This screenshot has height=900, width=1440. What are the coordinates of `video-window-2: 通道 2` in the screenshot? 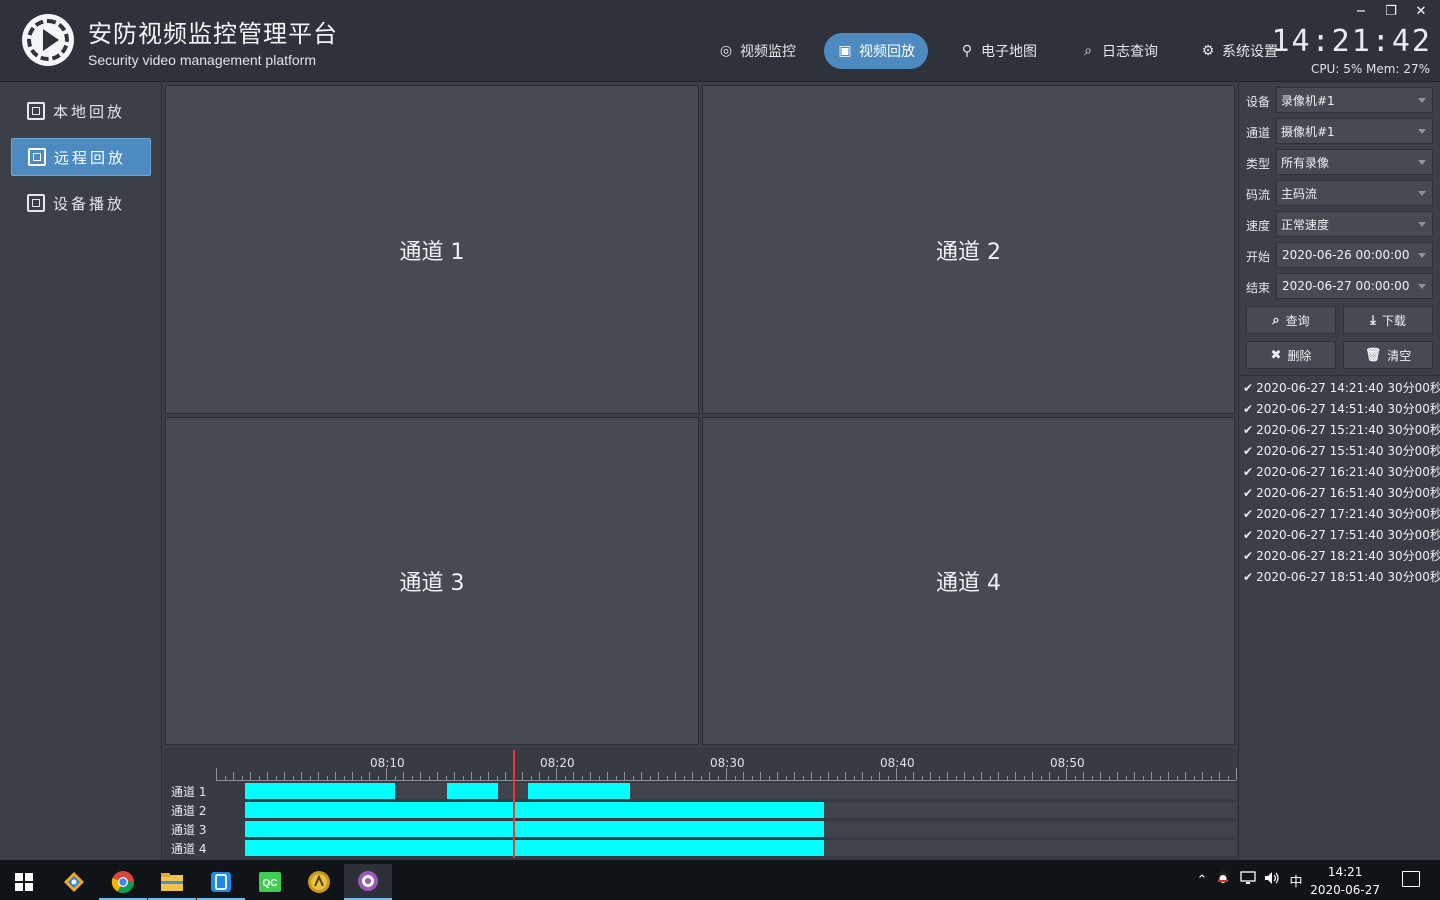 It's located at (968, 249).